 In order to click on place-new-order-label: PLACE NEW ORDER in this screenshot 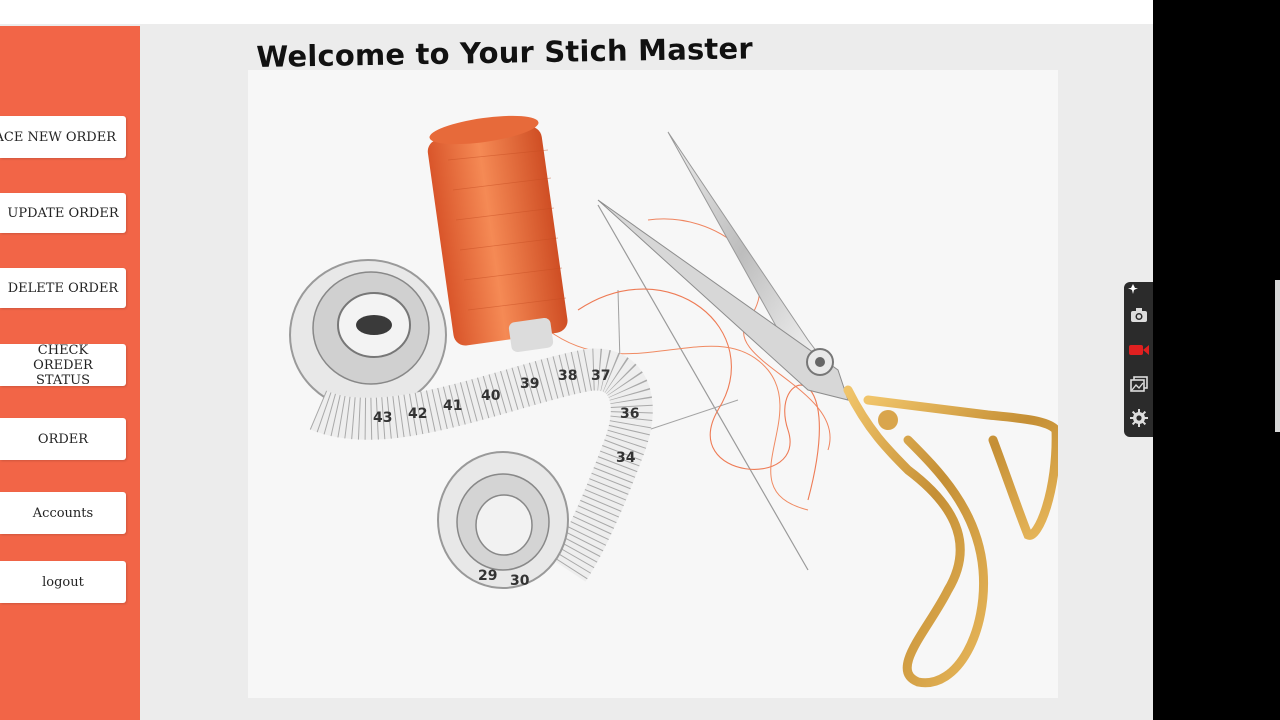, I will do `click(58, 137)`.